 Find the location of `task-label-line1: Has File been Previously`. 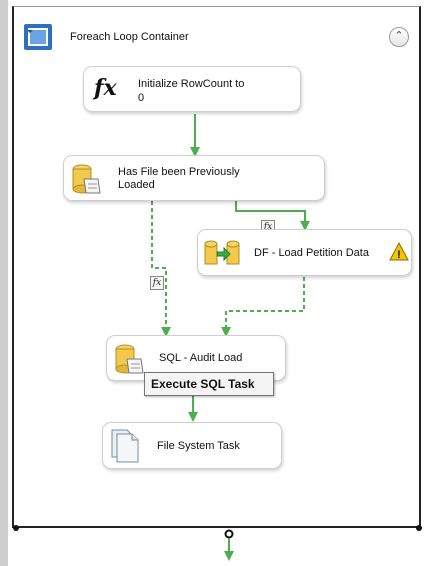

task-label-line1: Has File been Previously is located at coordinates (179, 172).